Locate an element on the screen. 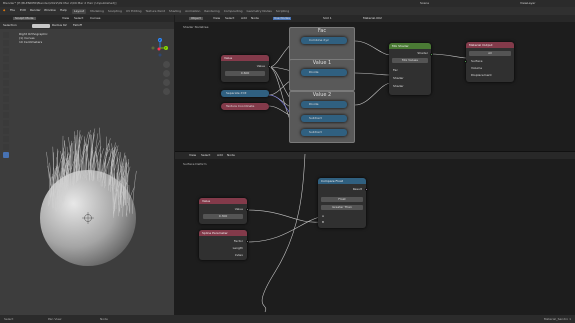 This screenshot has width=575, height=323. status-pan-view: Pan View is located at coordinates (55, 318).